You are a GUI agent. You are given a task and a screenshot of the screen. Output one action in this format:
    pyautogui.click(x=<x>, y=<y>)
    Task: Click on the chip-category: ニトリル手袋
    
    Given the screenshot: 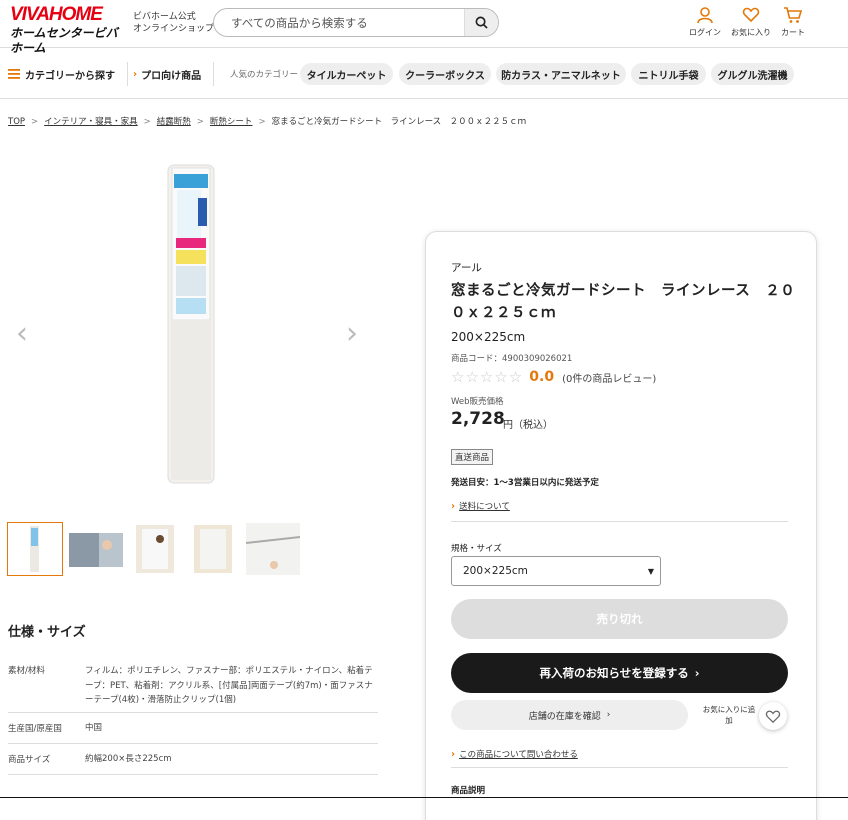 What is the action you would take?
    pyautogui.click(x=668, y=74)
    